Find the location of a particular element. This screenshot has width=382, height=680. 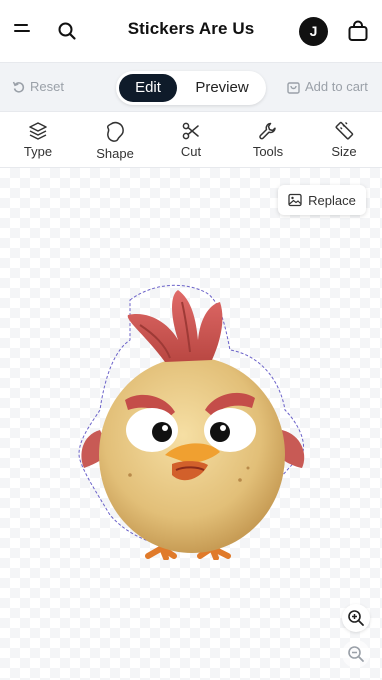

reset-button: Reset is located at coordinates (38, 86).